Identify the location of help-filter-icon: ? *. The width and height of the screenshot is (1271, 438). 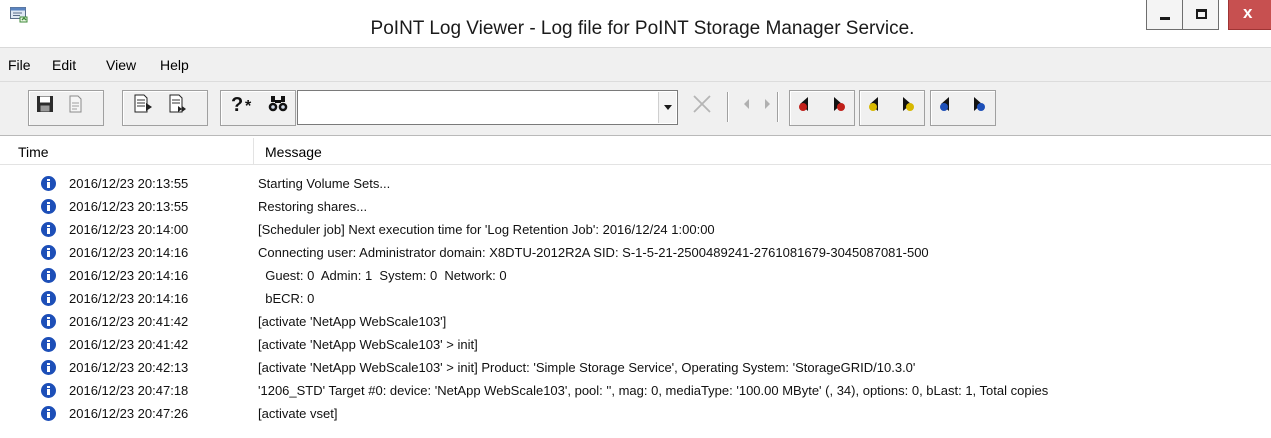
(241, 104).